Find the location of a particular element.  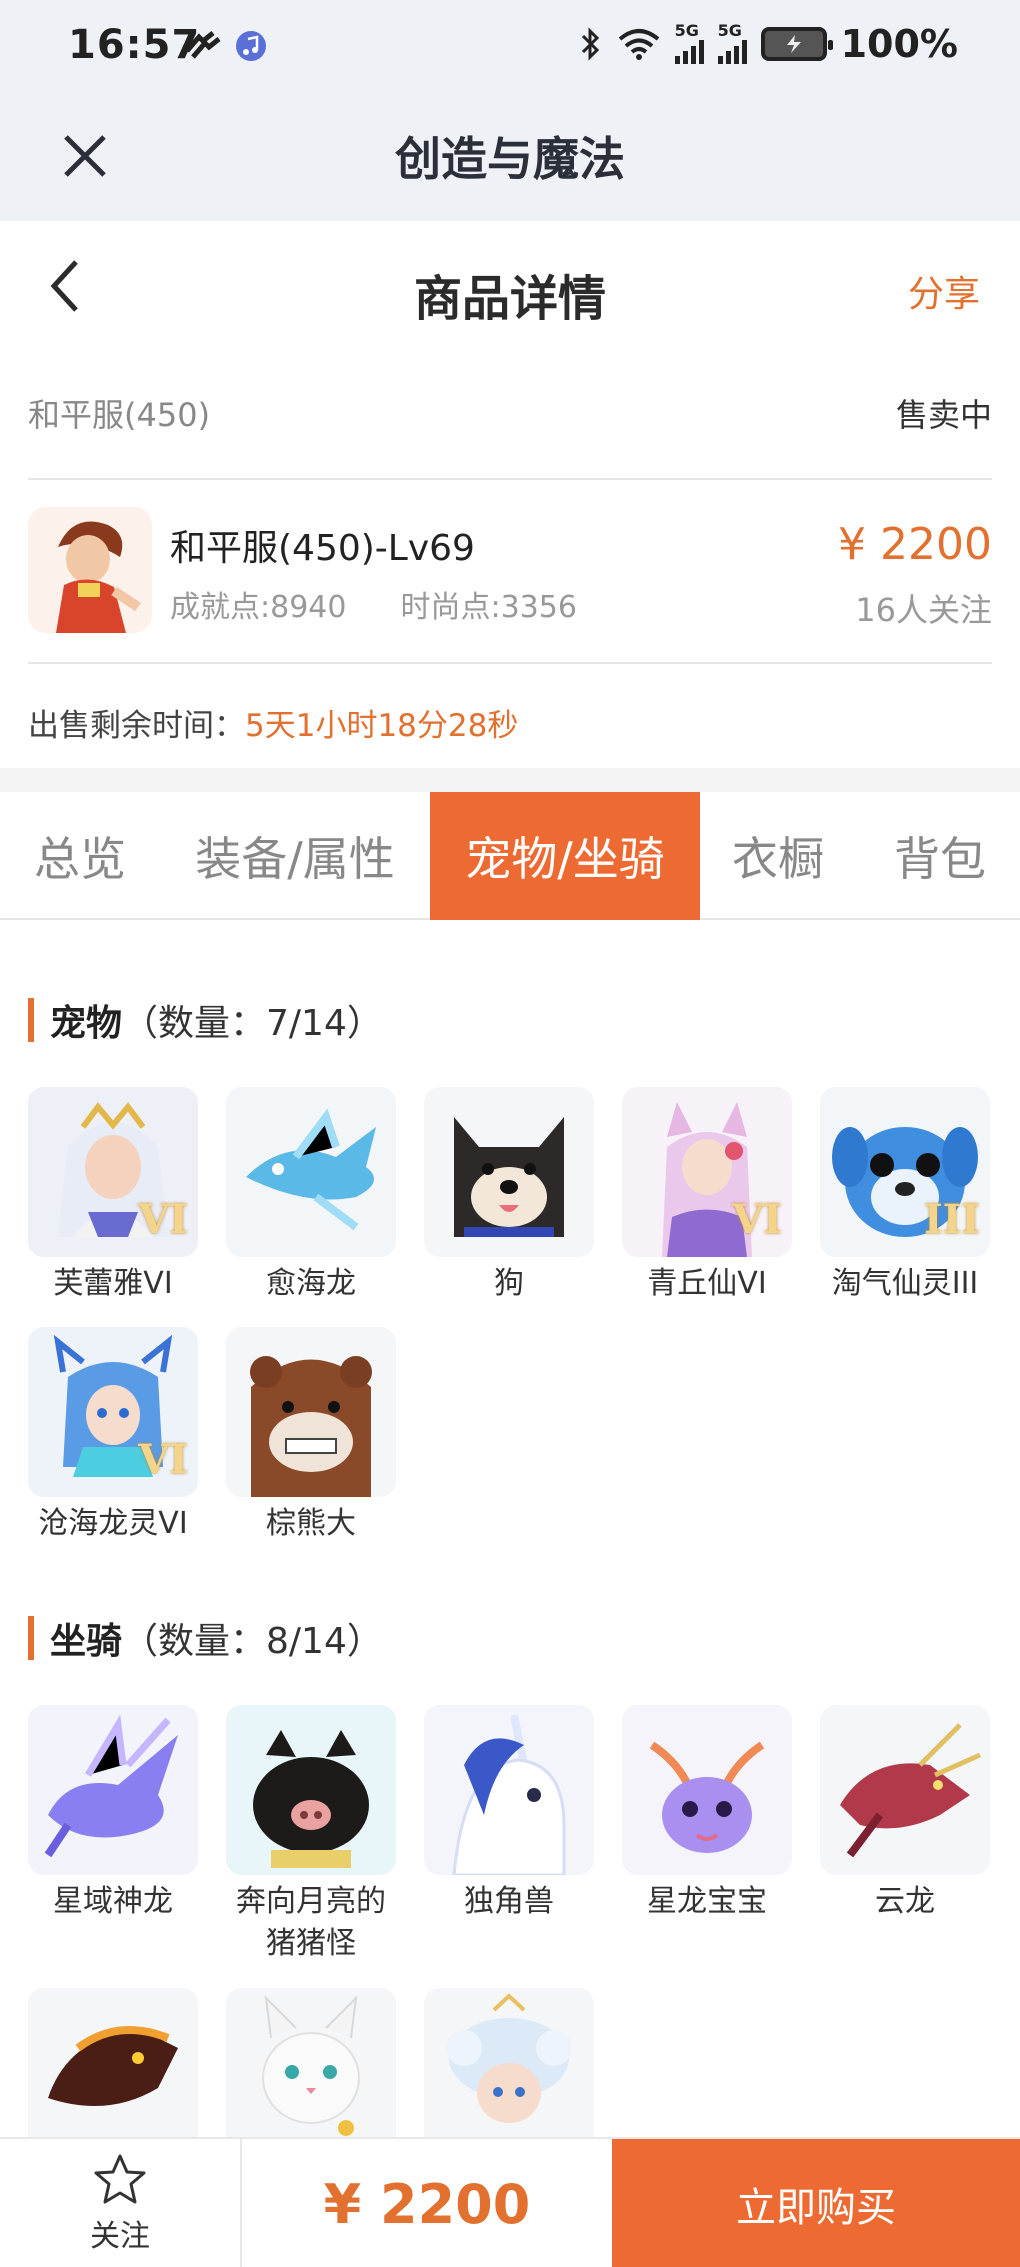

fashion-points: 时尚点:3356 is located at coordinates (488, 607).